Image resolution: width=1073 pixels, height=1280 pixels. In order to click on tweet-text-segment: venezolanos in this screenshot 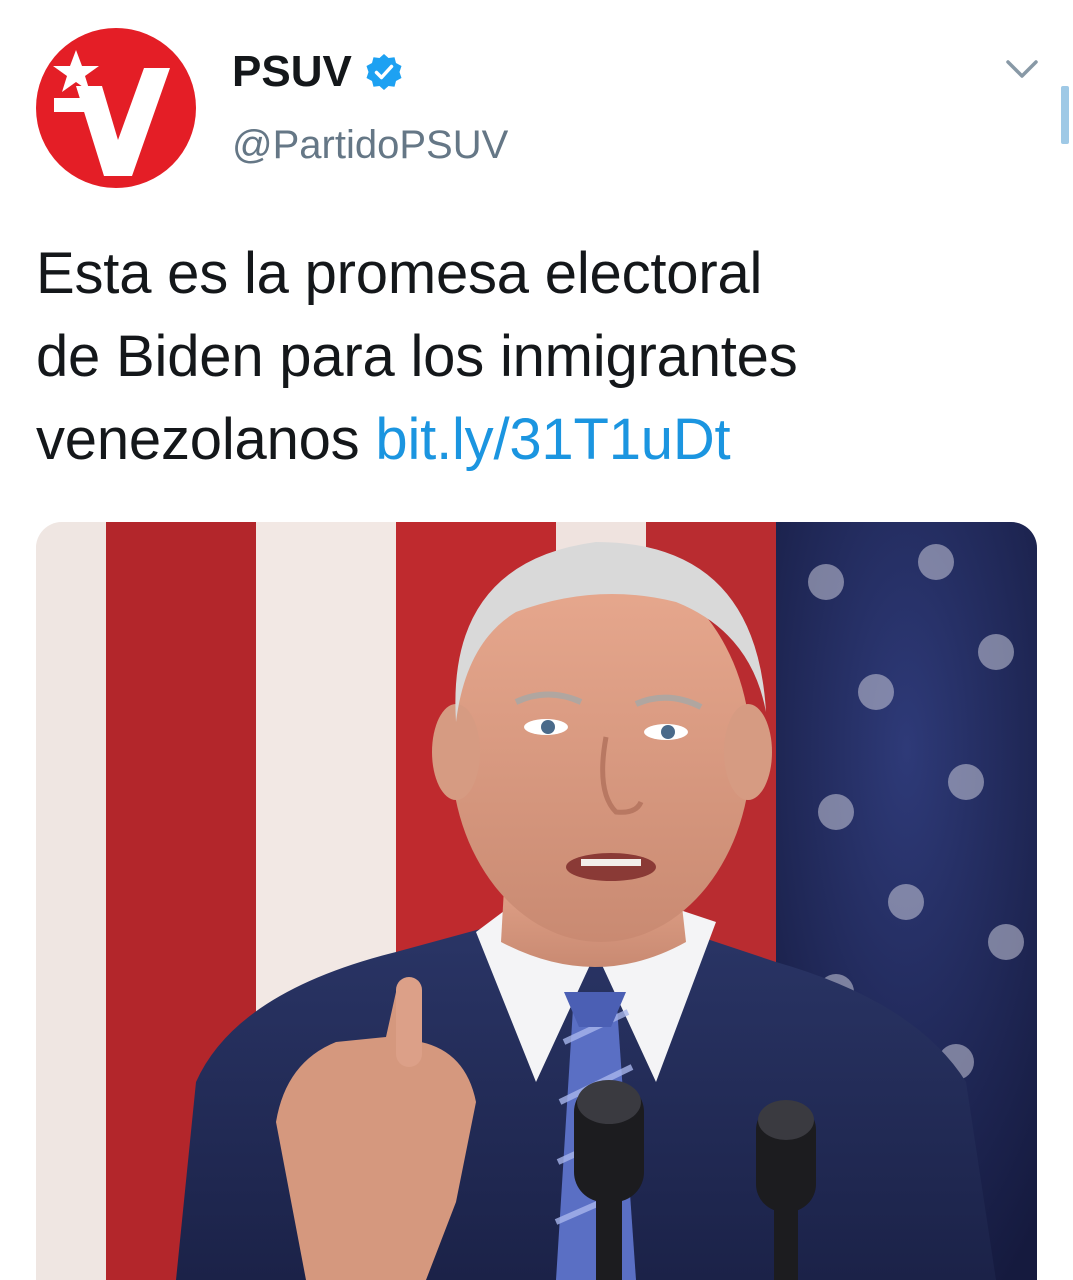, I will do `click(198, 439)`.